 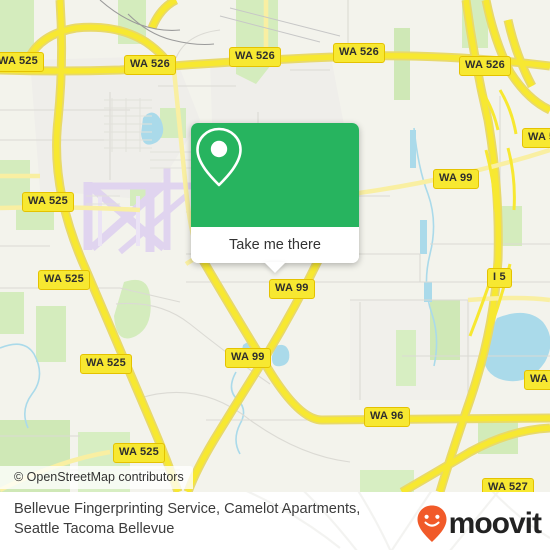 What do you see at coordinates (219, 157) in the screenshot?
I see `map-pin-icon` at bounding box center [219, 157].